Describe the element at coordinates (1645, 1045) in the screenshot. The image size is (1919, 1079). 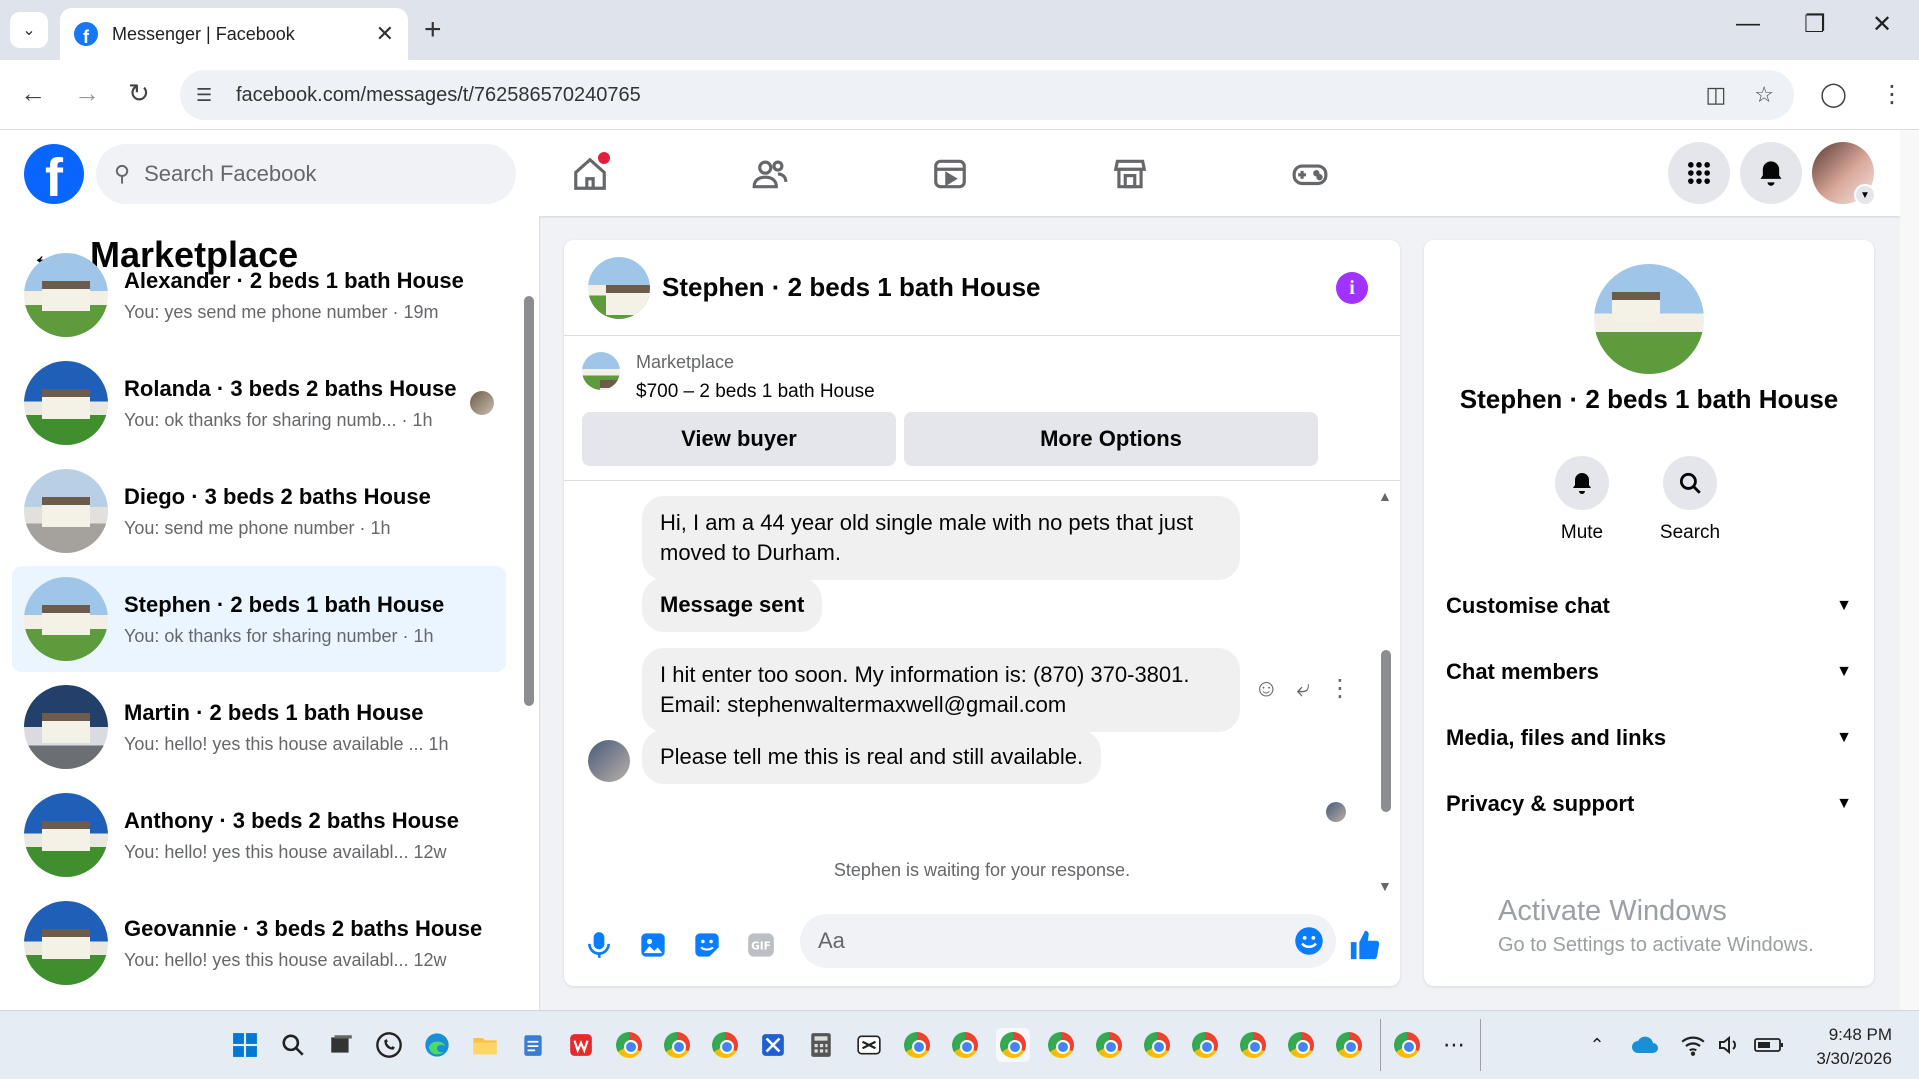
I see `onedrive-icon` at that location.